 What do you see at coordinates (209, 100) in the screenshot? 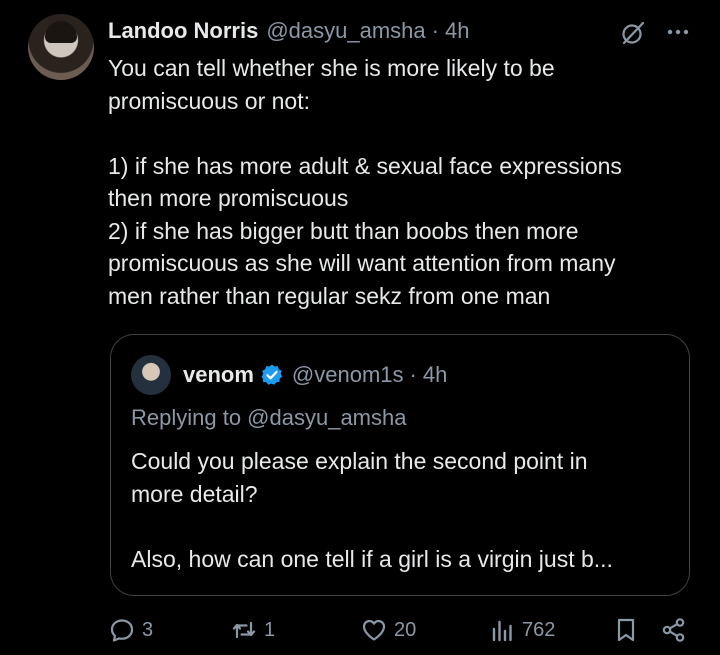
I see `tweet-line: promiscuous or not:` at bounding box center [209, 100].